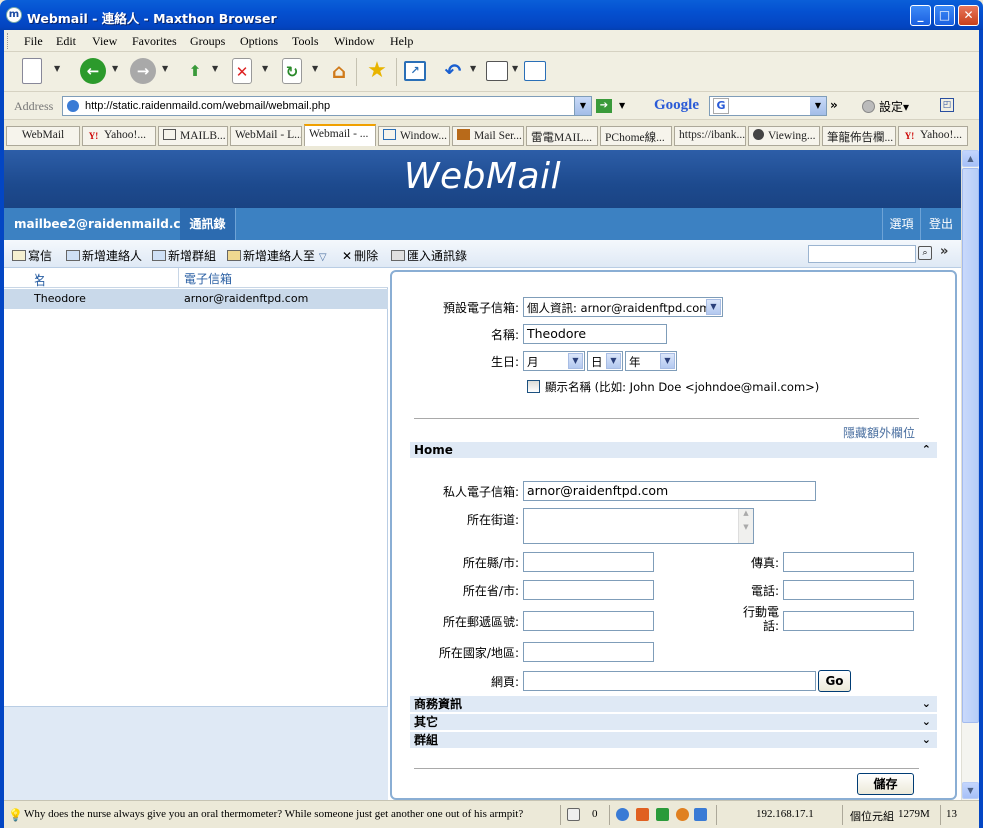 The height and width of the screenshot is (828, 983). I want to click on undo-close-icon: ↶, so click(453, 71).